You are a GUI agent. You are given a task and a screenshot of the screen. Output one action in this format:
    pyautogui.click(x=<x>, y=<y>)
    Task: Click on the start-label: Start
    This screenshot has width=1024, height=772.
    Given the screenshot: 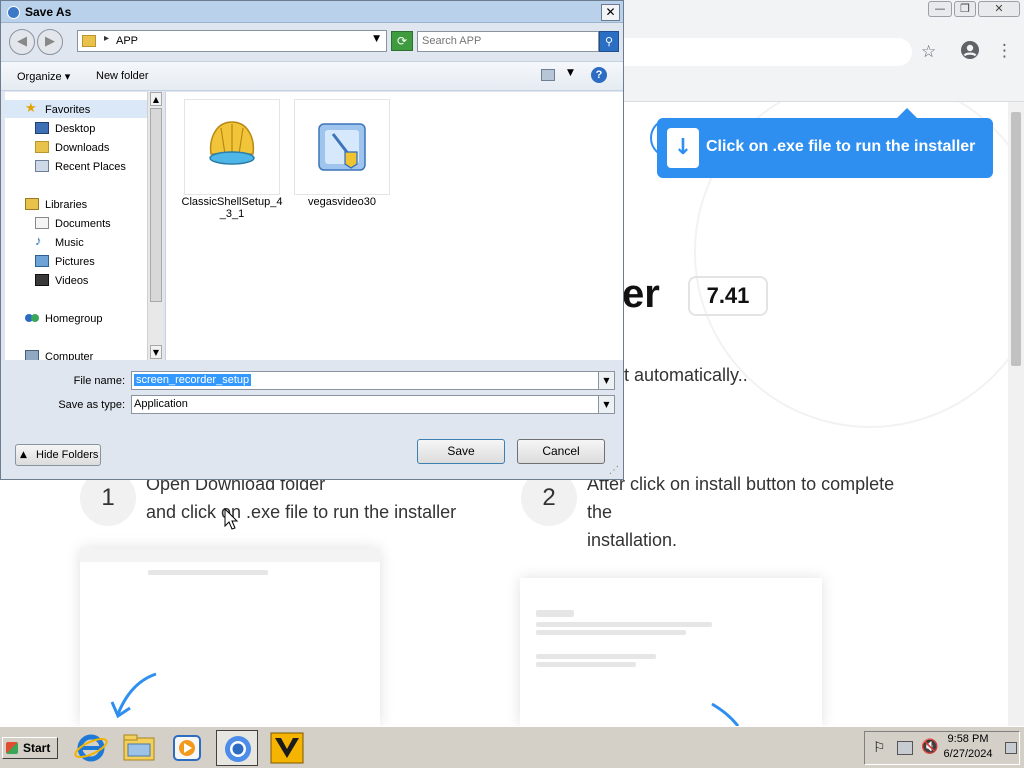 What is the action you would take?
    pyautogui.click(x=37, y=748)
    